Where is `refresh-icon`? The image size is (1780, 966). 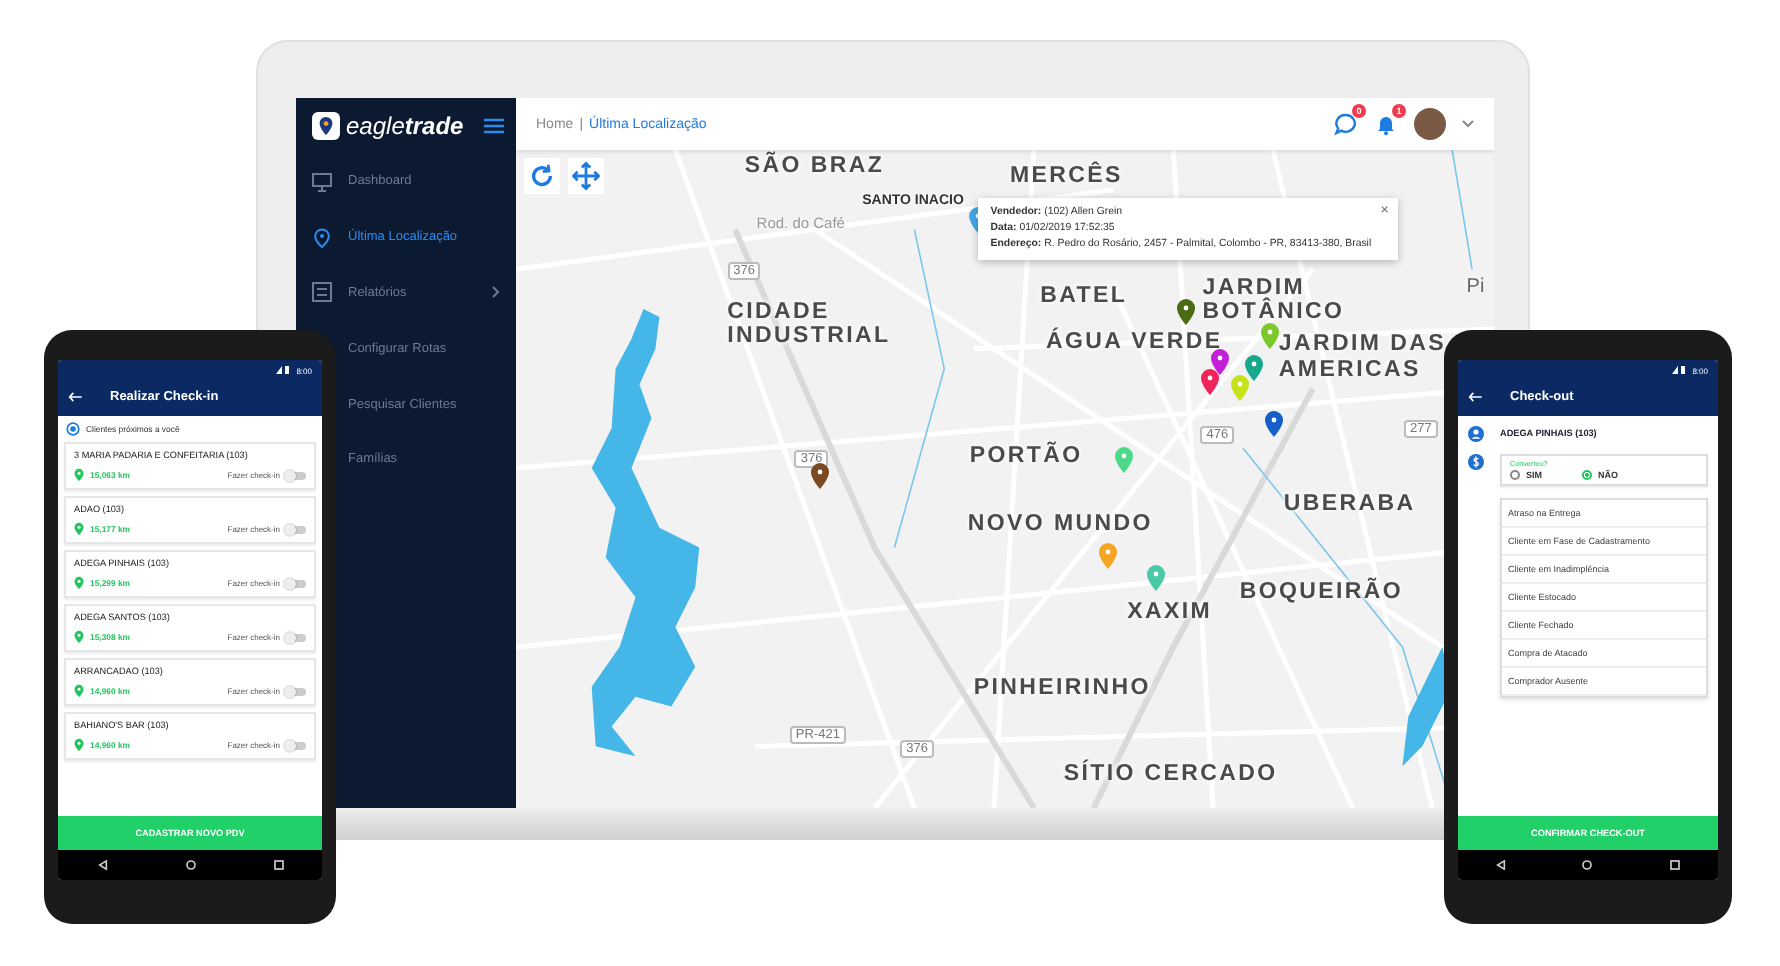 refresh-icon is located at coordinates (542, 176).